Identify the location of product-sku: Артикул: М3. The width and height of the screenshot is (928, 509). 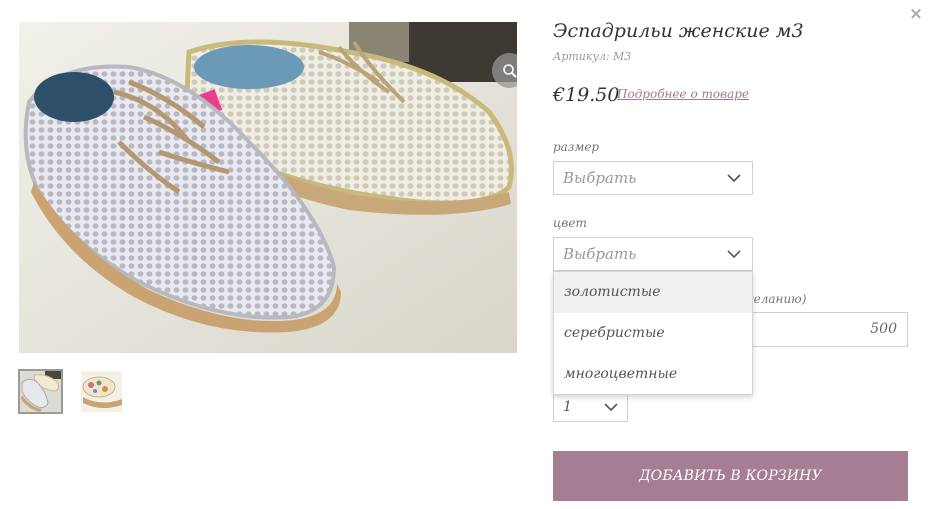
(592, 56).